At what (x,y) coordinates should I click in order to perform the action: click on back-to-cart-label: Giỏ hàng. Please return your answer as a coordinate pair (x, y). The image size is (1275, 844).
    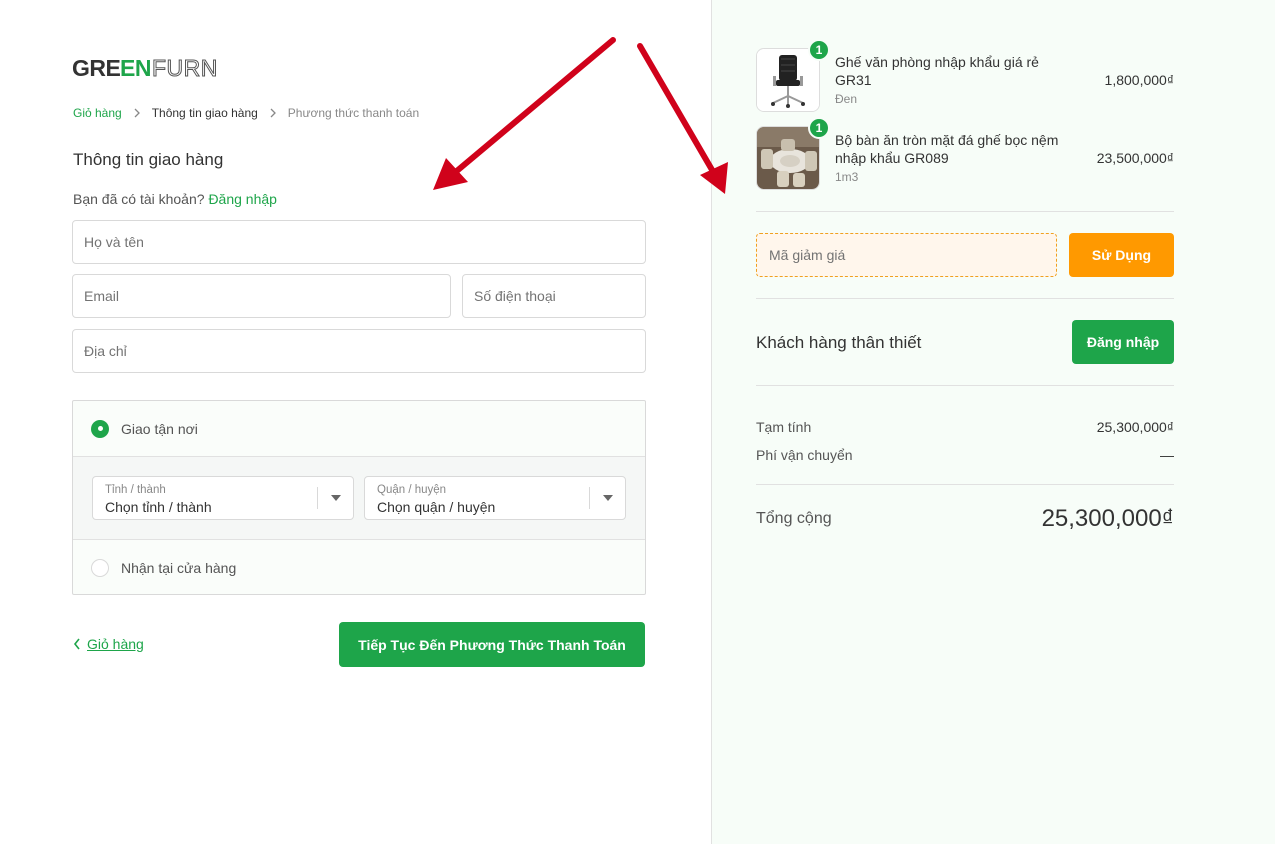
    Looking at the image, I should click on (115, 644).